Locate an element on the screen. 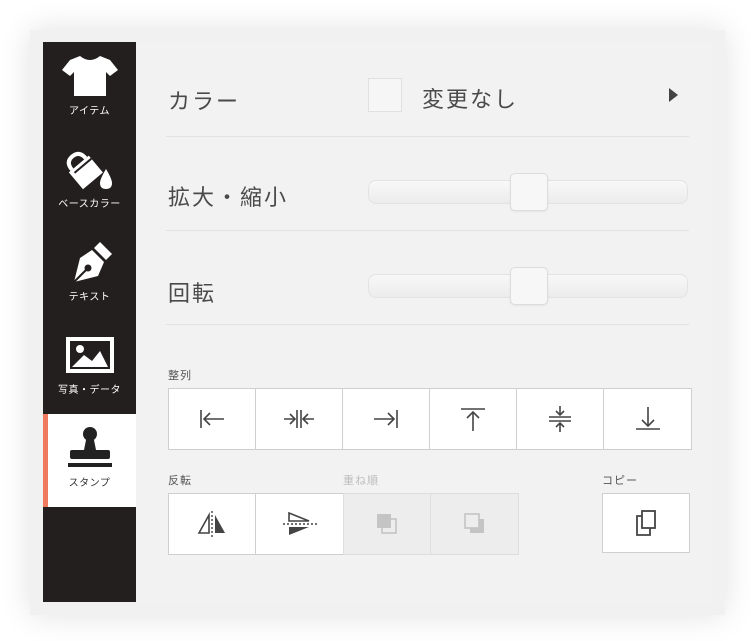 The height and width of the screenshot is (641, 751). tshirt-icon is located at coordinates (89, 76).